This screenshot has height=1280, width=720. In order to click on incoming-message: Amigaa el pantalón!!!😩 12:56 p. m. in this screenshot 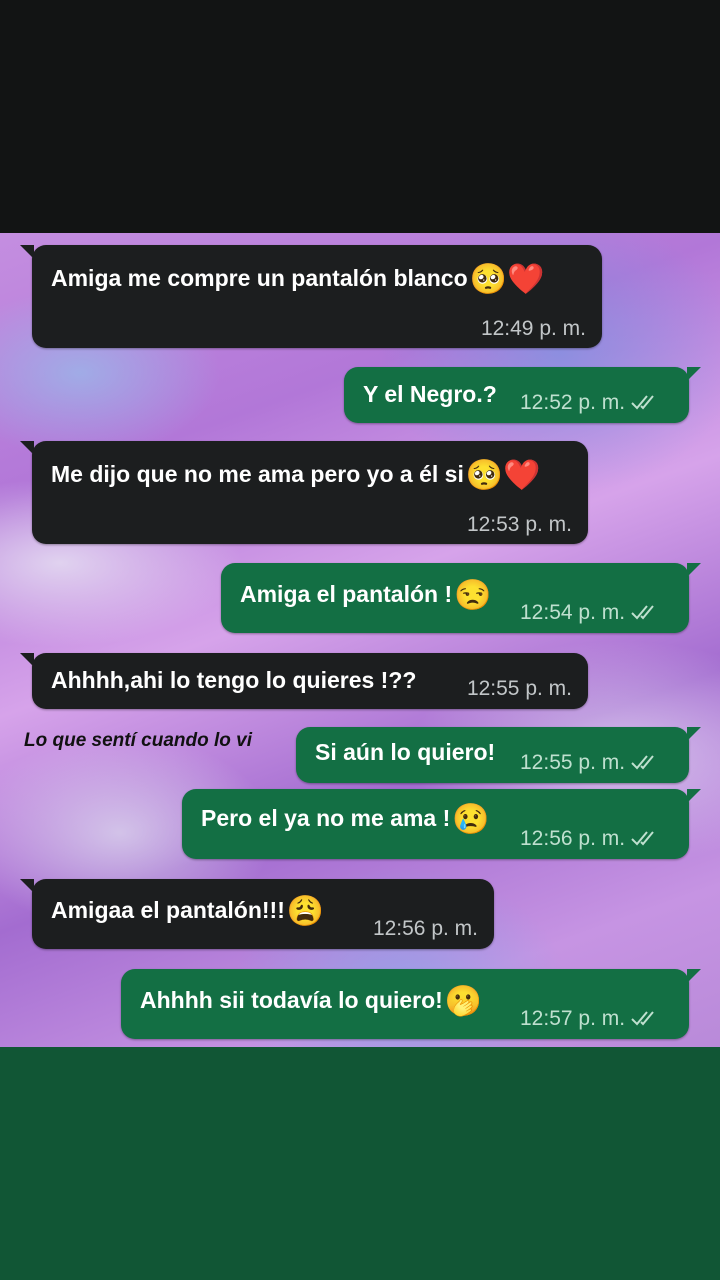, I will do `click(257, 914)`.